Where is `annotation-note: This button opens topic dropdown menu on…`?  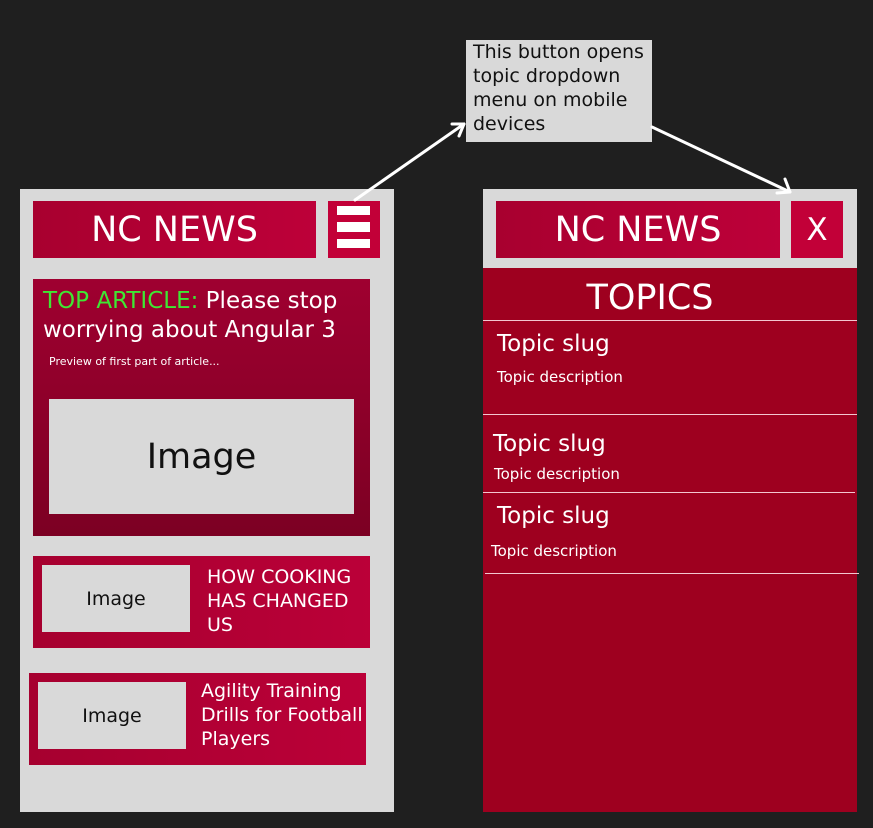 annotation-note: This button opens topic dropdown menu on… is located at coordinates (559, 91).